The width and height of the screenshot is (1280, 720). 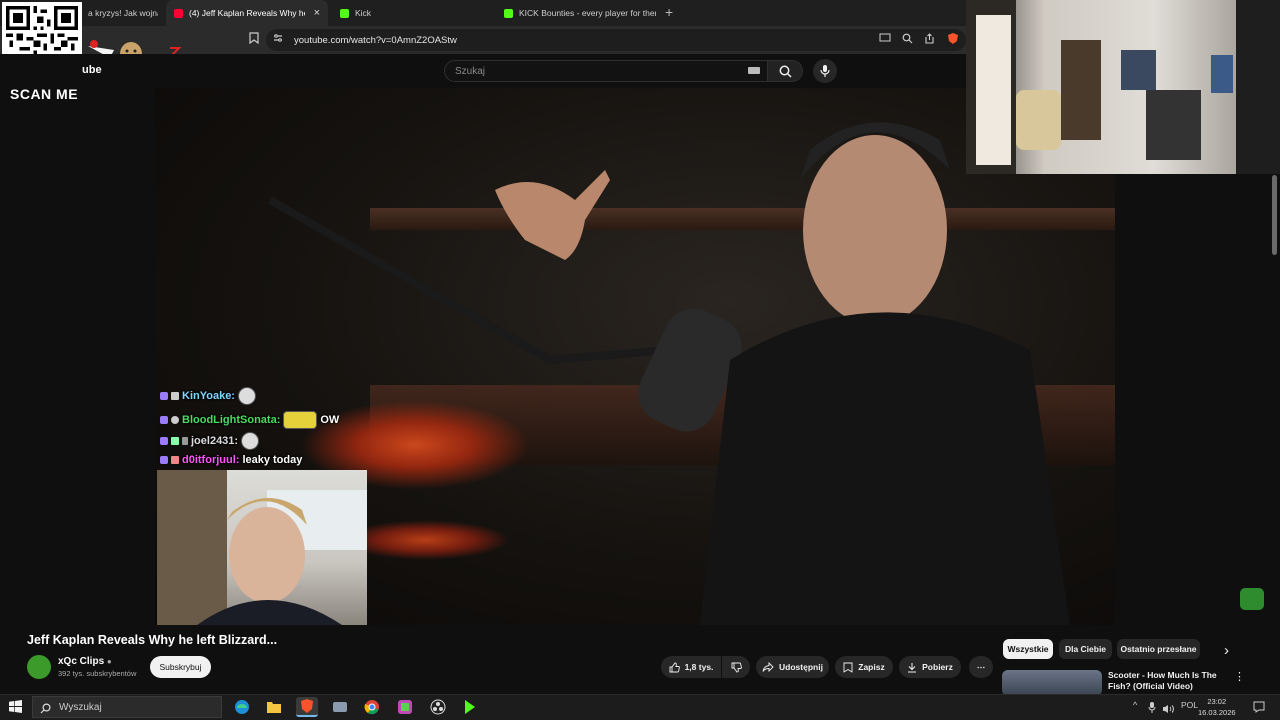 I want to click on frog-emote-icon, so click(x=1252, y=599).